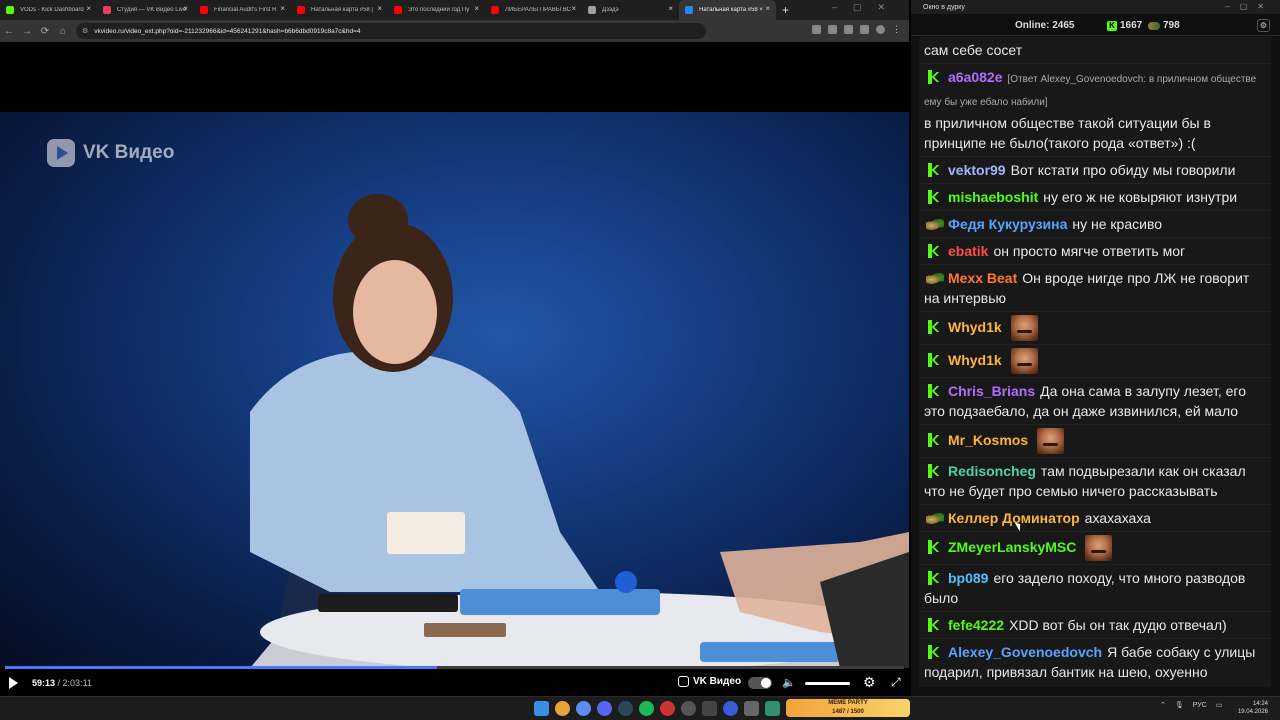  I want to click on browser-tab: VODs - Kick Dashboard ×, so click(48, 10).